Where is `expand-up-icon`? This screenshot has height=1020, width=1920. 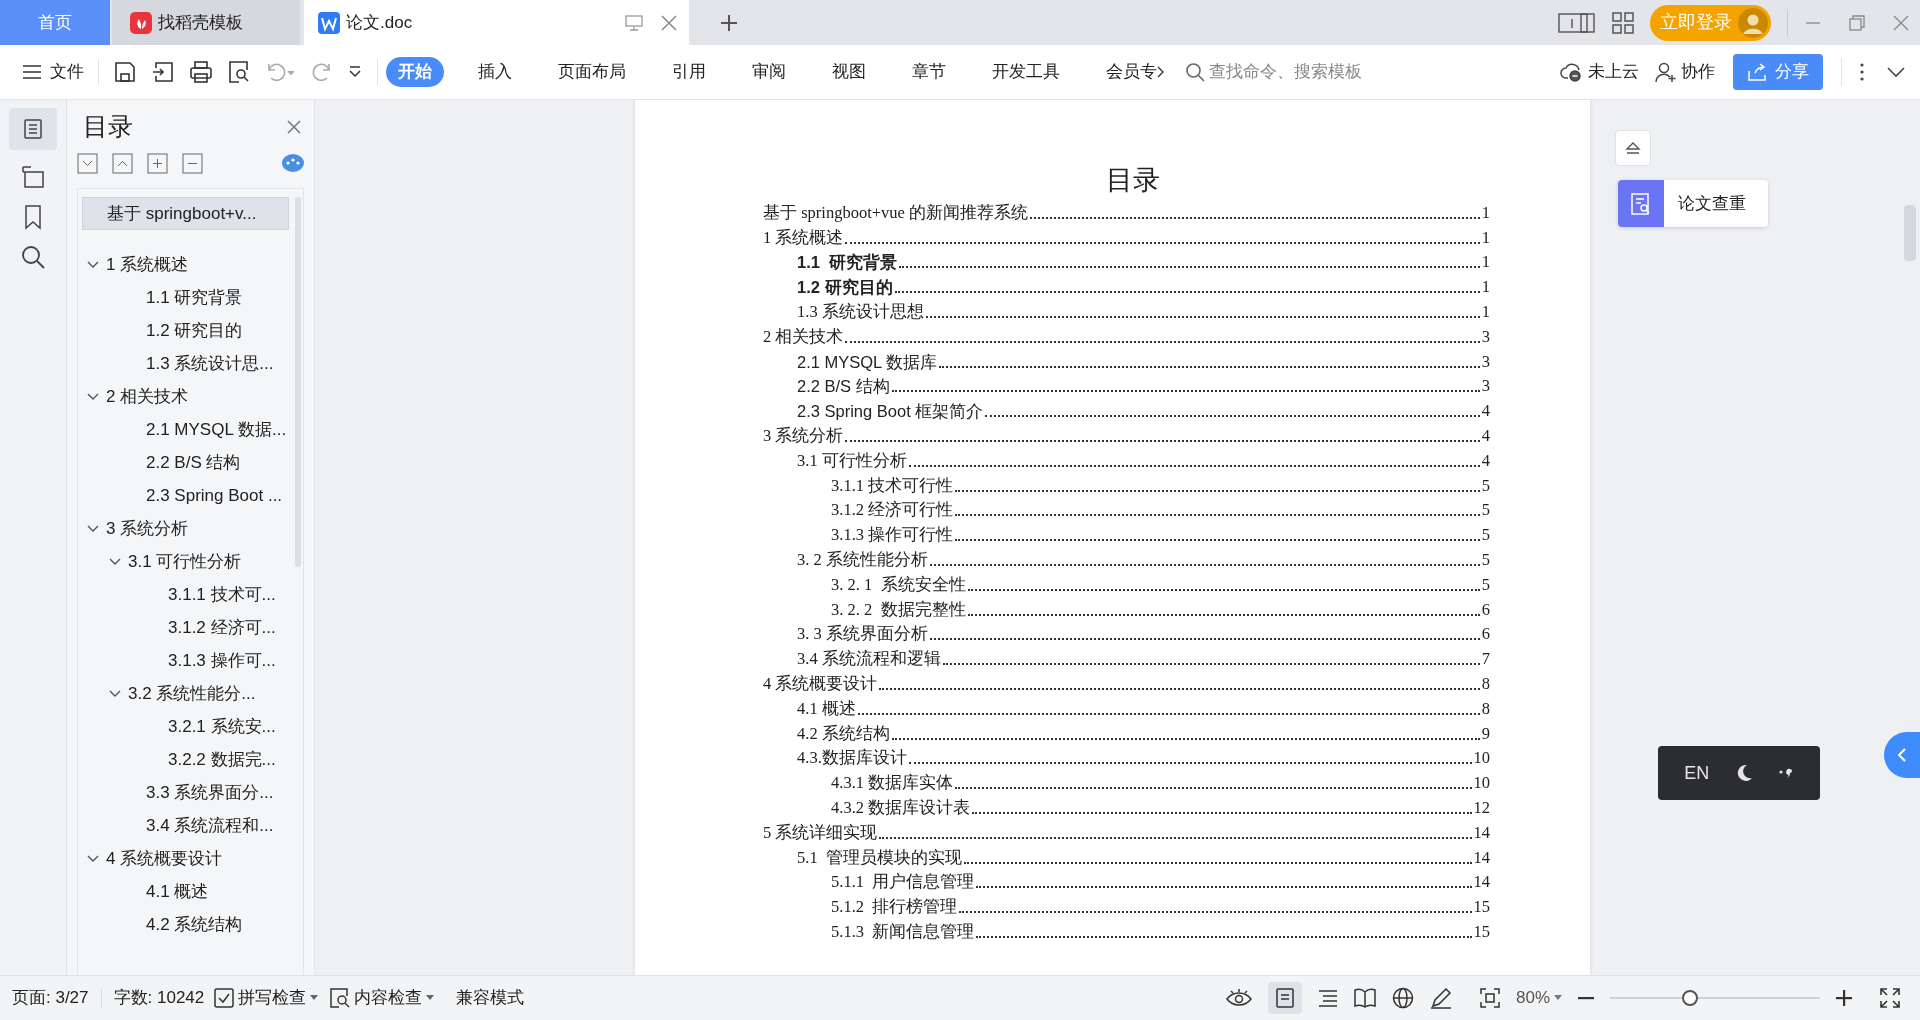 expand-up-icon is located at coordinates (122, 163).